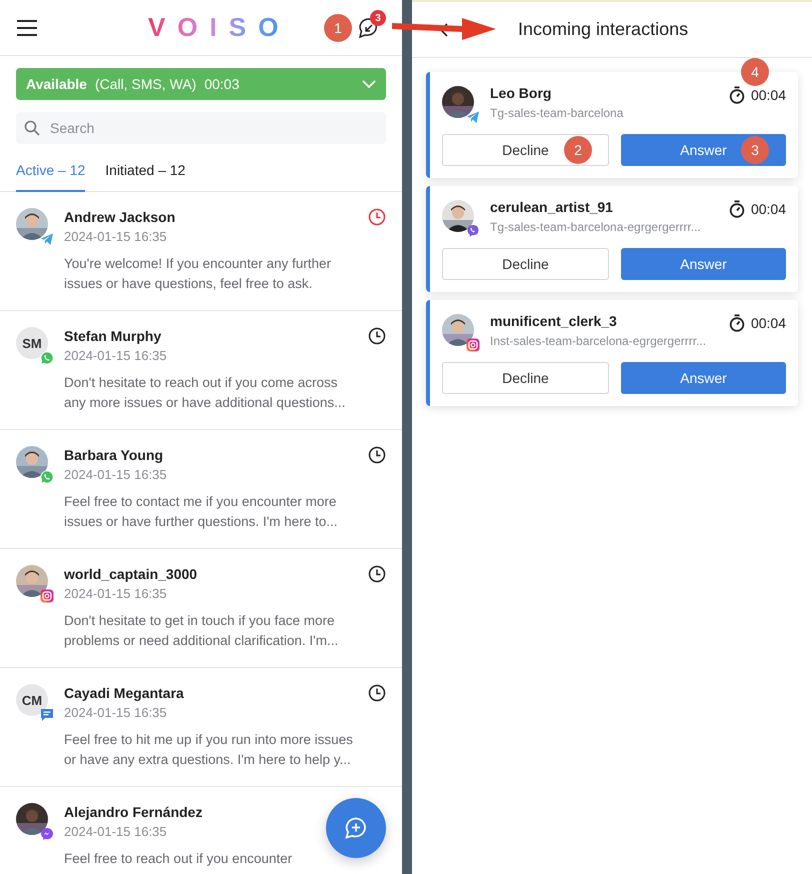 The image size is (812, 874). I want to click on contact-name: Cayadi Megantara, so click(124, 693).